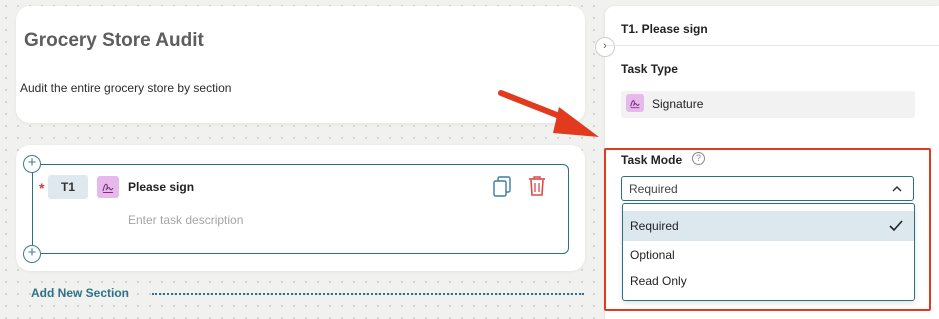 The image size is (939, 319). What do you see at coordinates (42, 188) in the screenshot?
I see `required-indicator: *` at bounding box center [42, 188].